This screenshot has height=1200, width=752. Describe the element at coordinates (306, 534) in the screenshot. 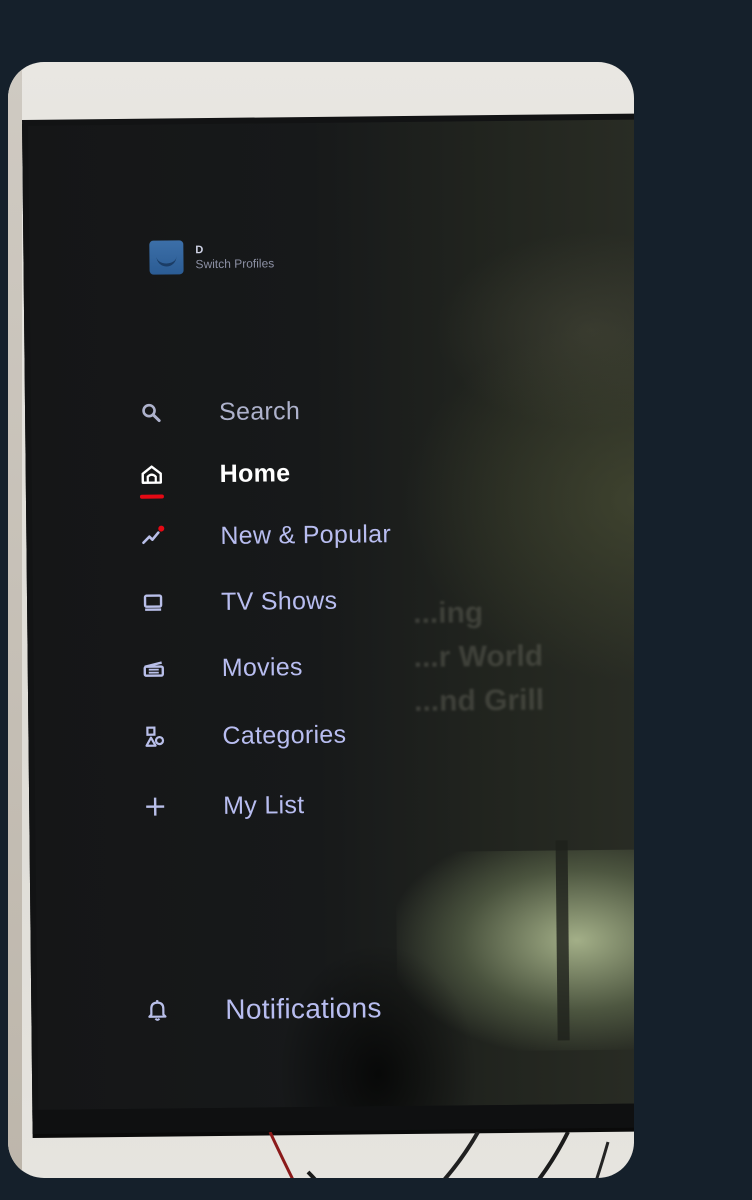

I see `menu-item-label: New & Popular` at that location.